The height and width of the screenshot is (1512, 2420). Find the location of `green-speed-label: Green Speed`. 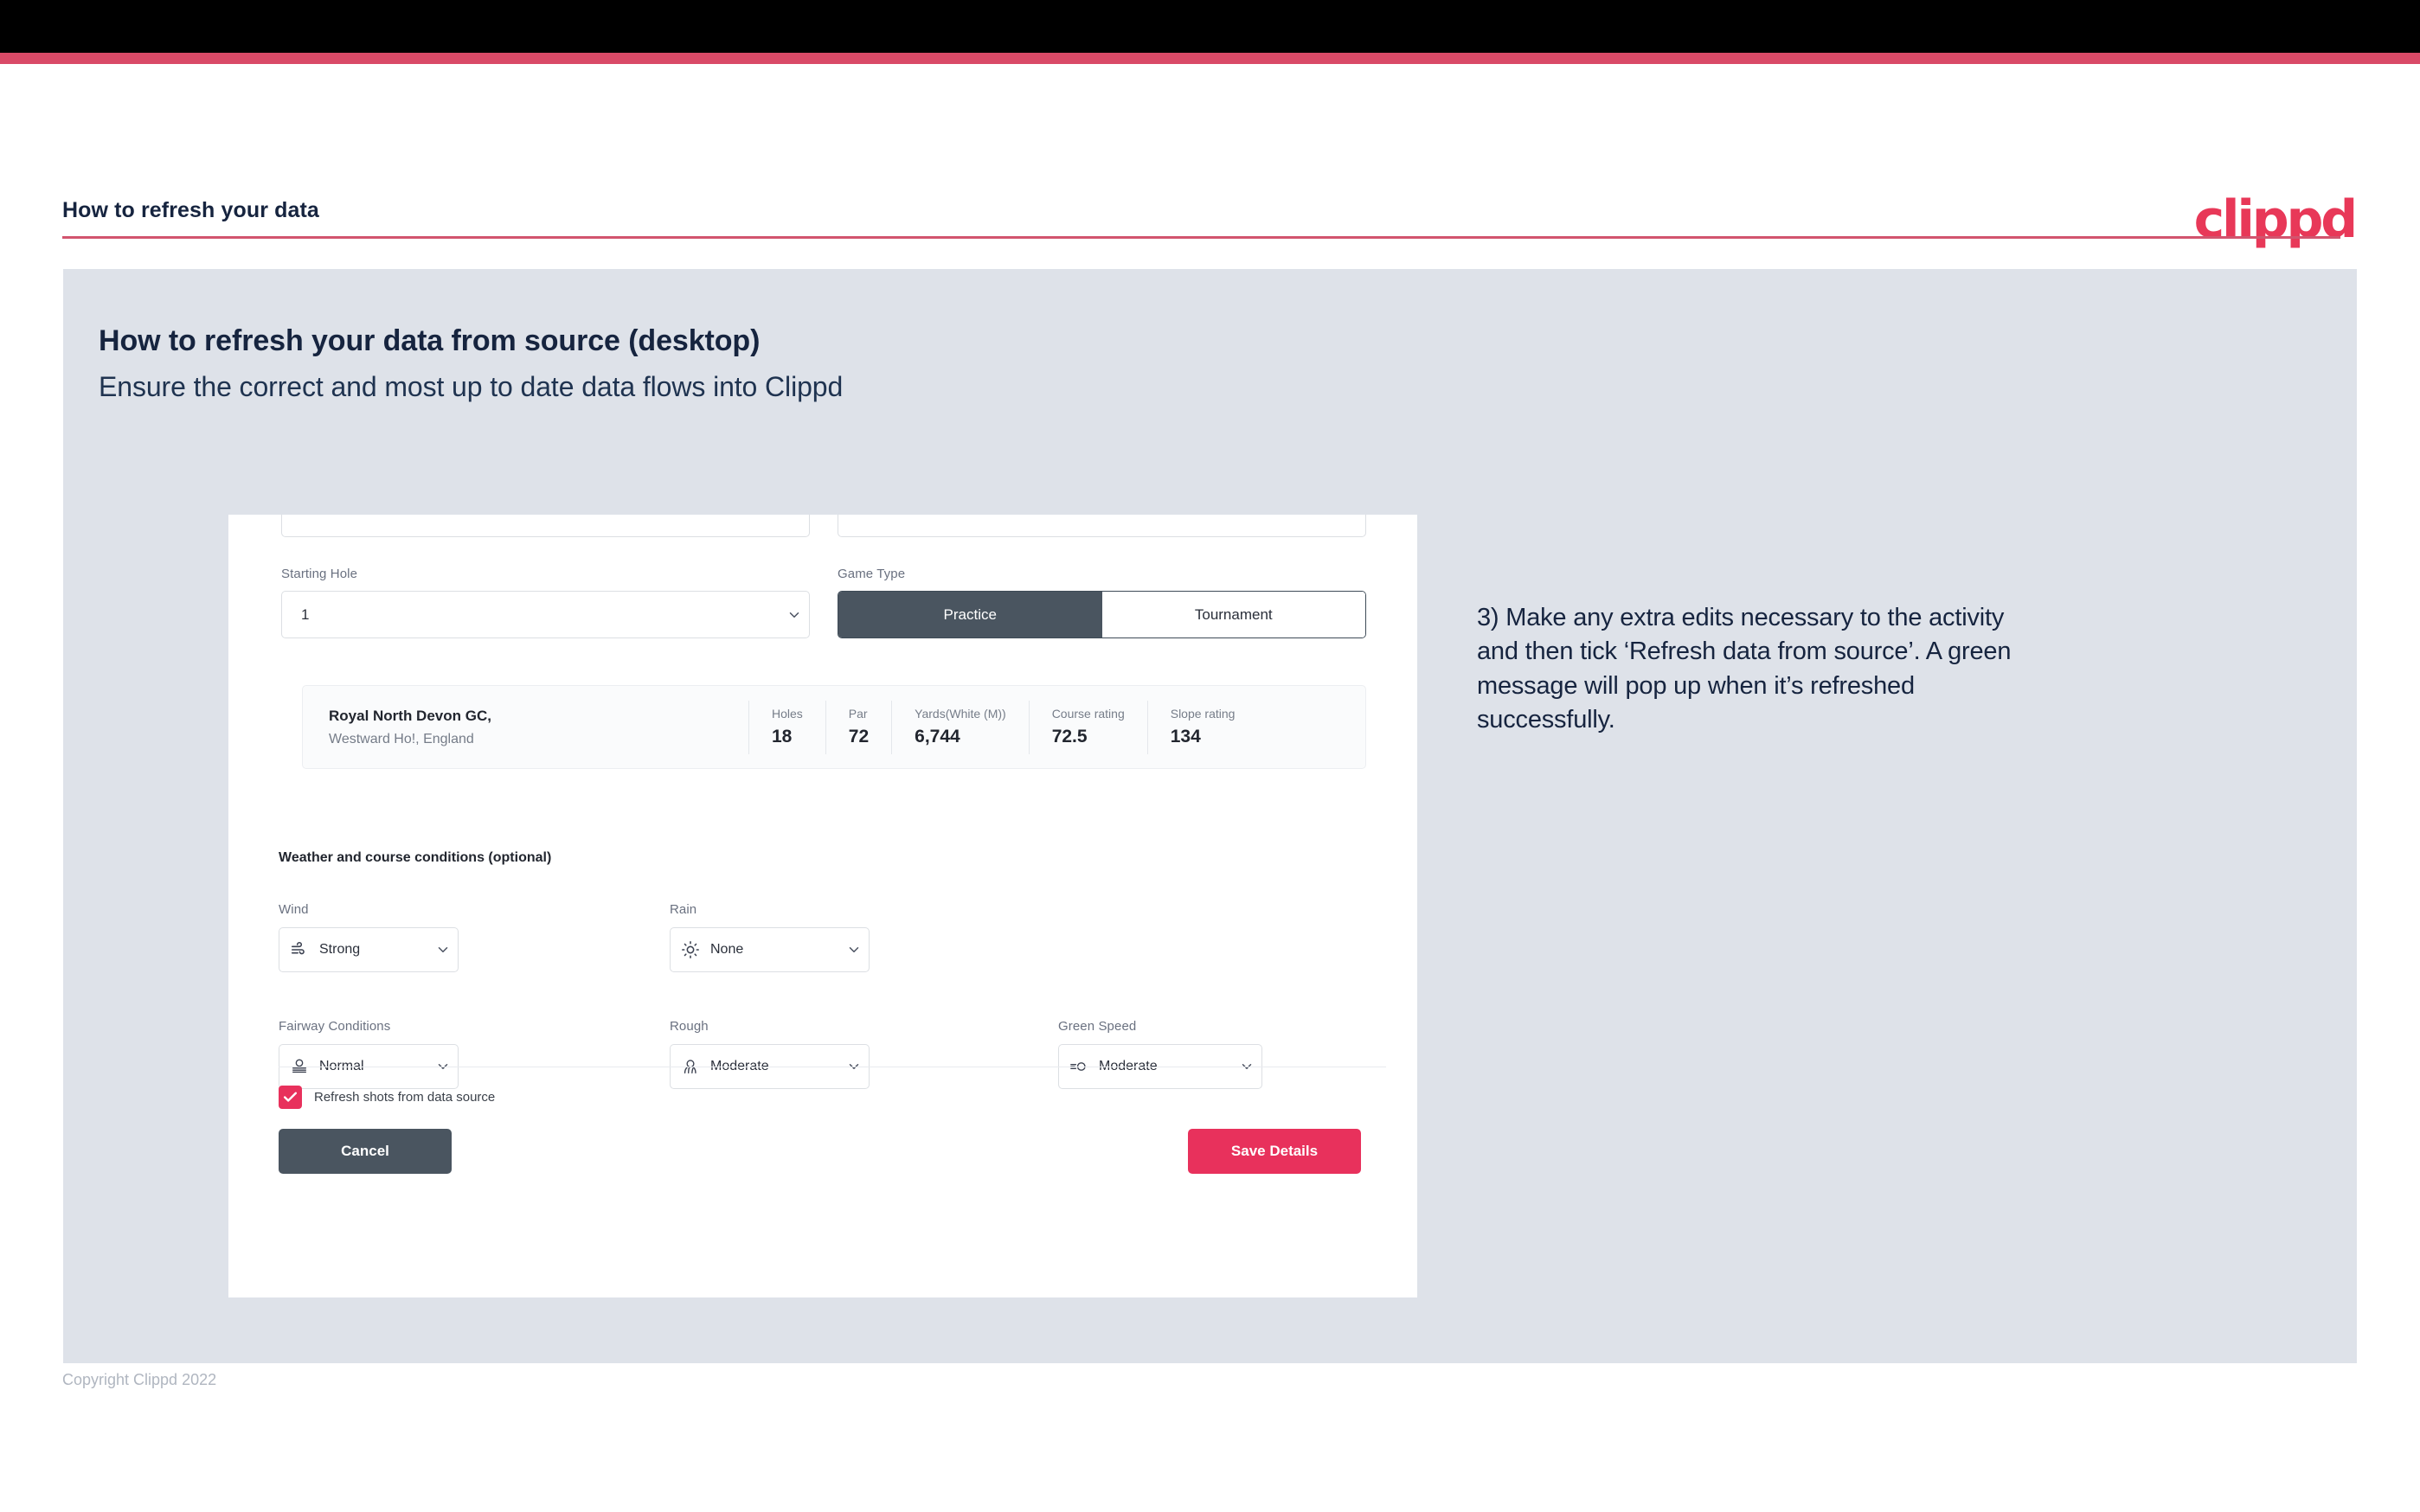

green-speed-label: Green Speed is located at coordinates (1097, 1026).